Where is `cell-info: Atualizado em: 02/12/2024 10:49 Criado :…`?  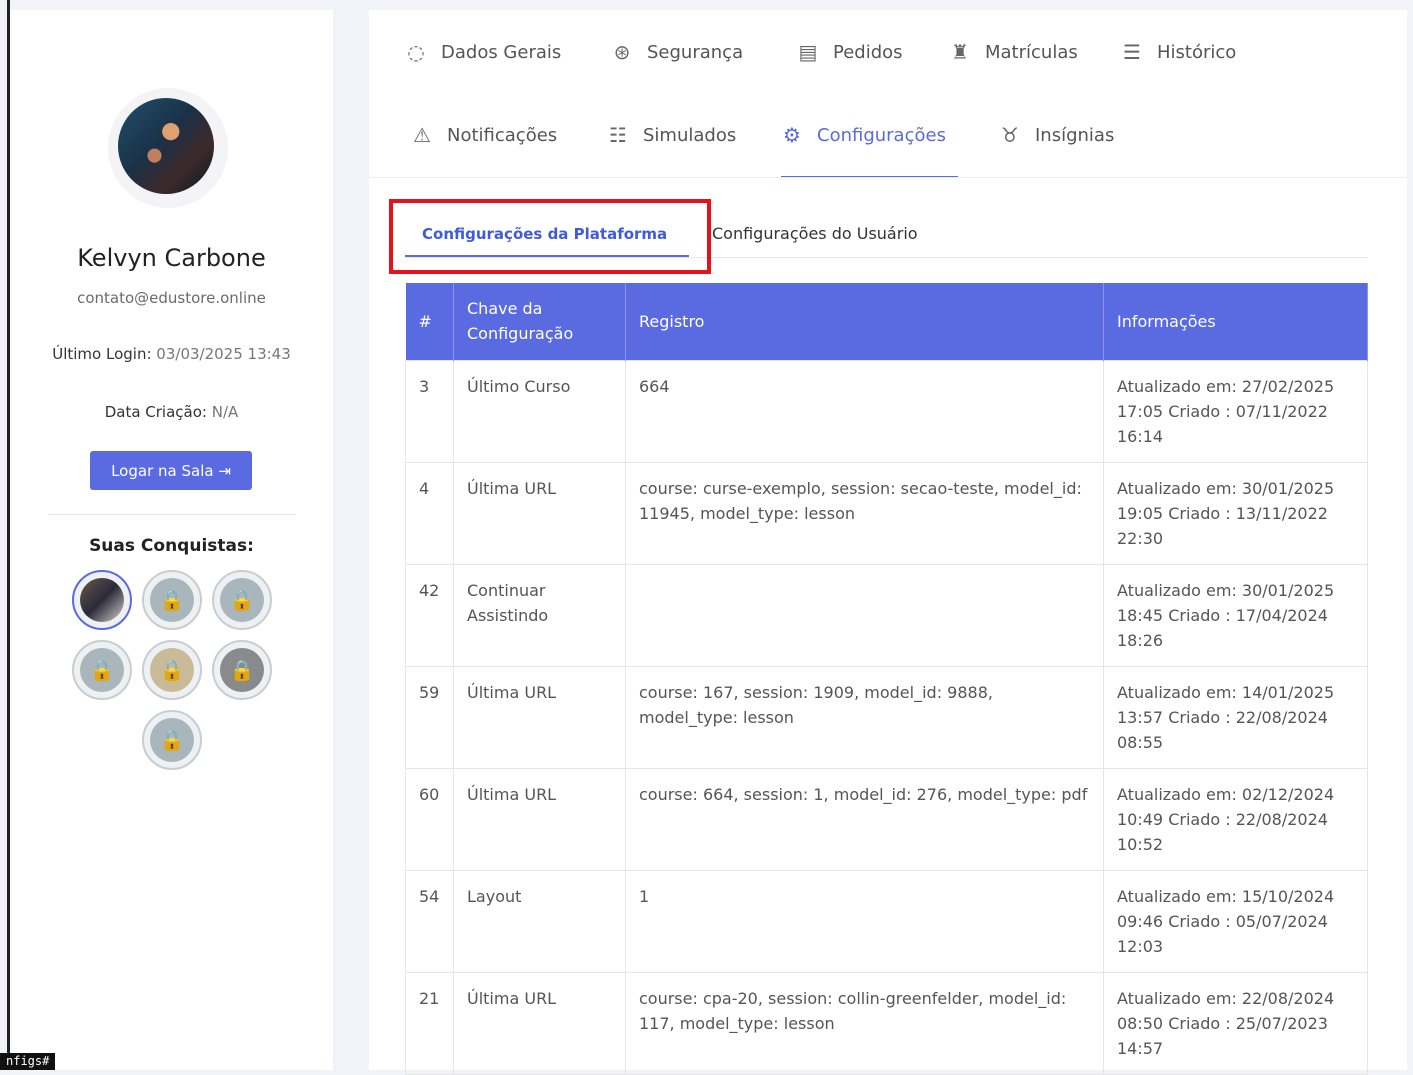 cell-info: Atualizado em: 02/12/2024 10:49 Criado :… is located at coordinates (1235, 819).